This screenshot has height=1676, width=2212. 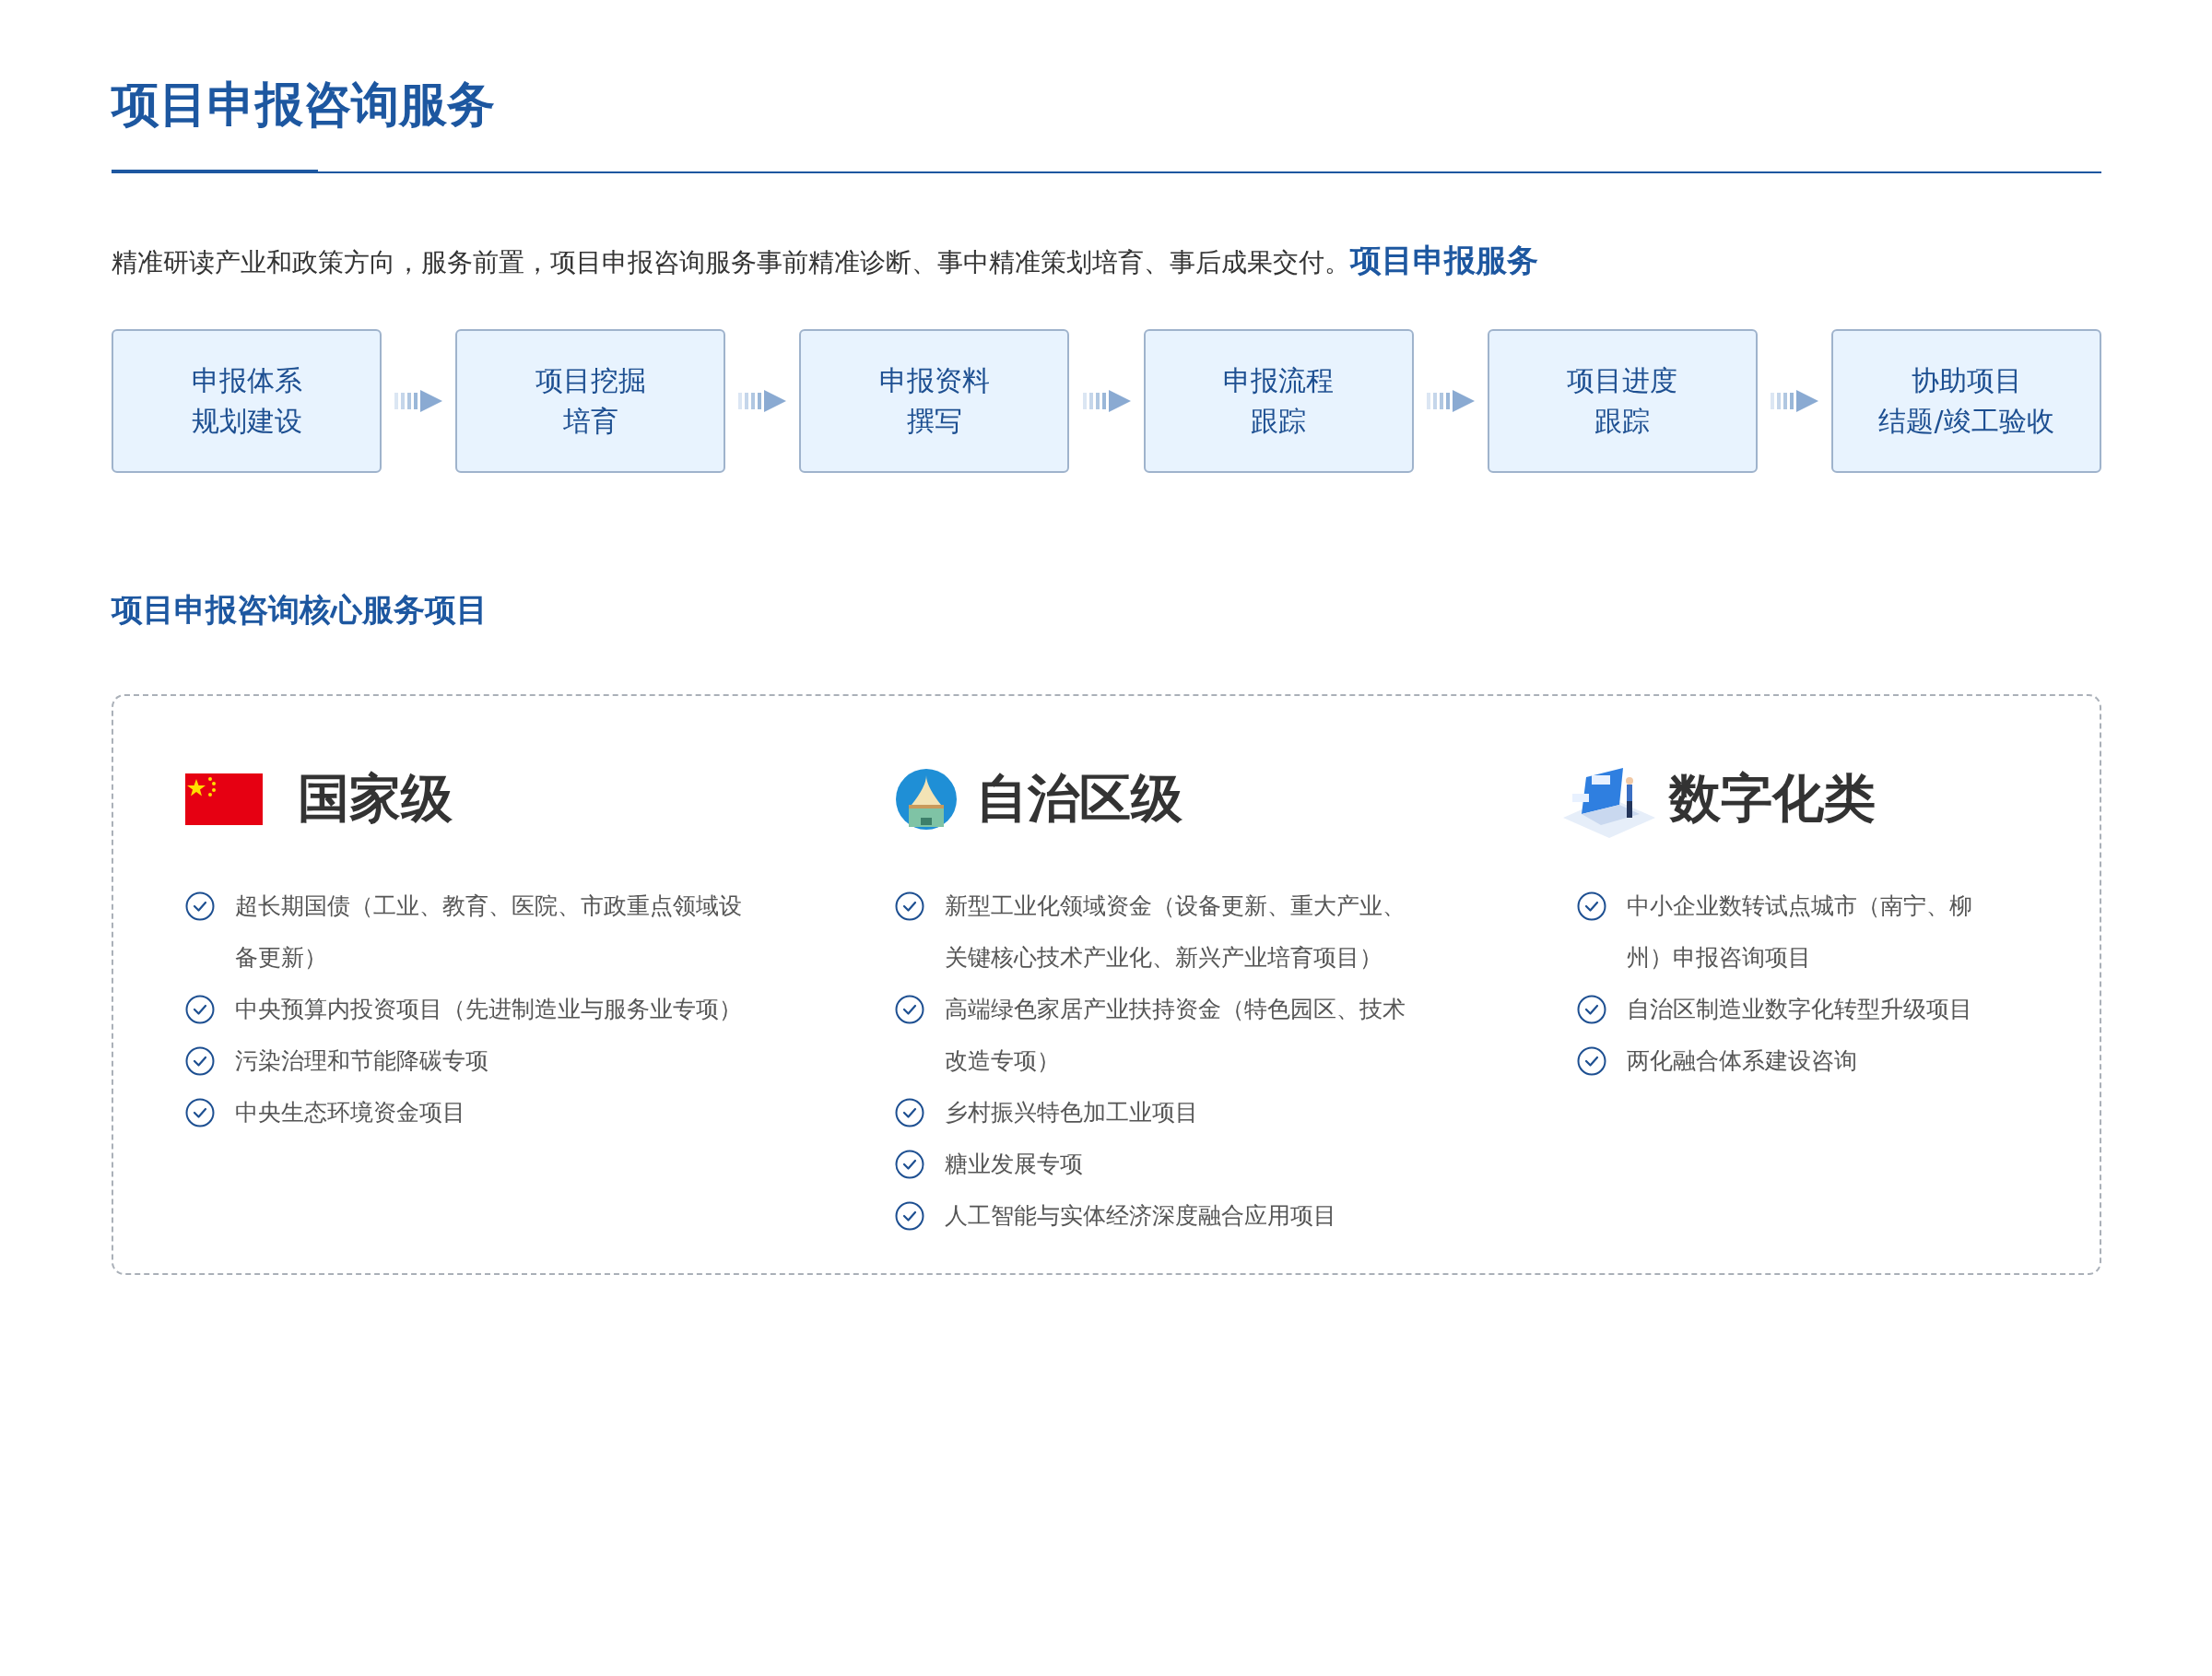 I want to click on step-label: 申报体系, so click(x=246, y=380).